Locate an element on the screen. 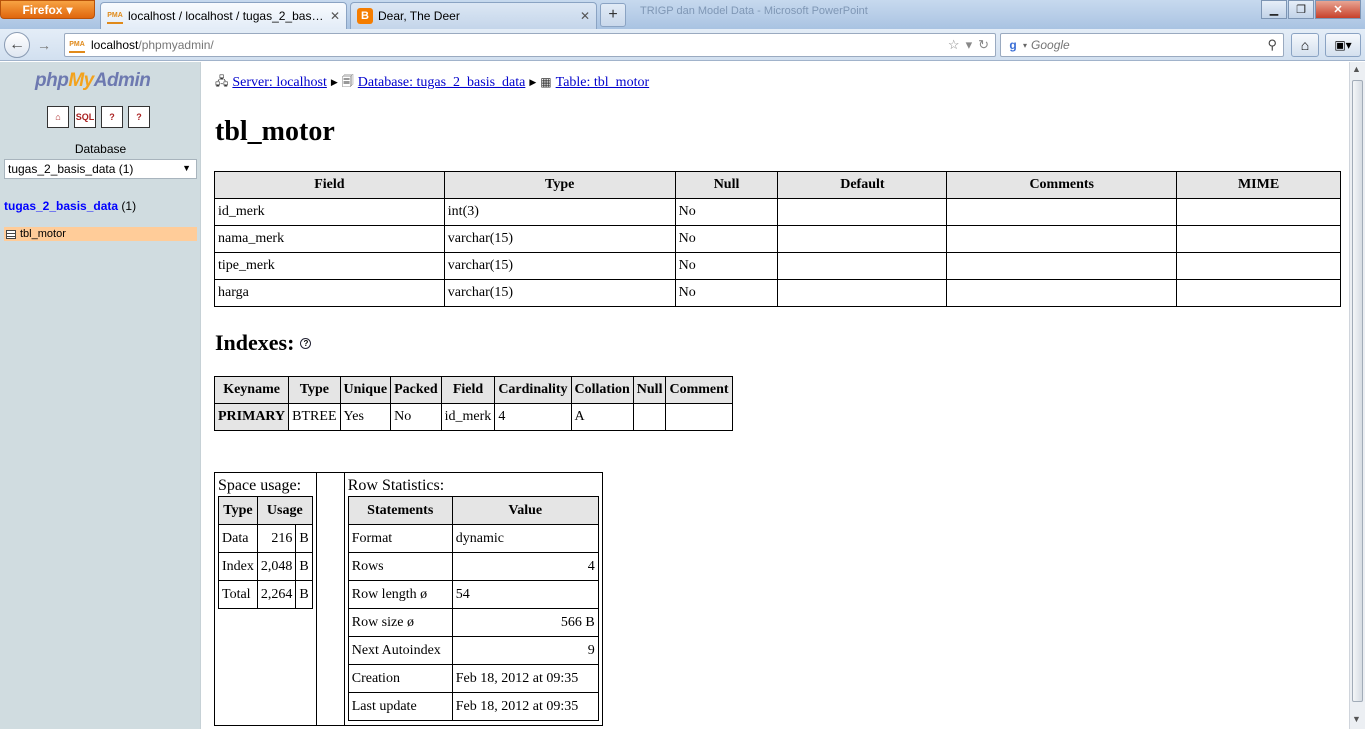 The height and width of the screenshot is (729, 1365). scrollbar-thumb is located at coordinates (1357, 391).